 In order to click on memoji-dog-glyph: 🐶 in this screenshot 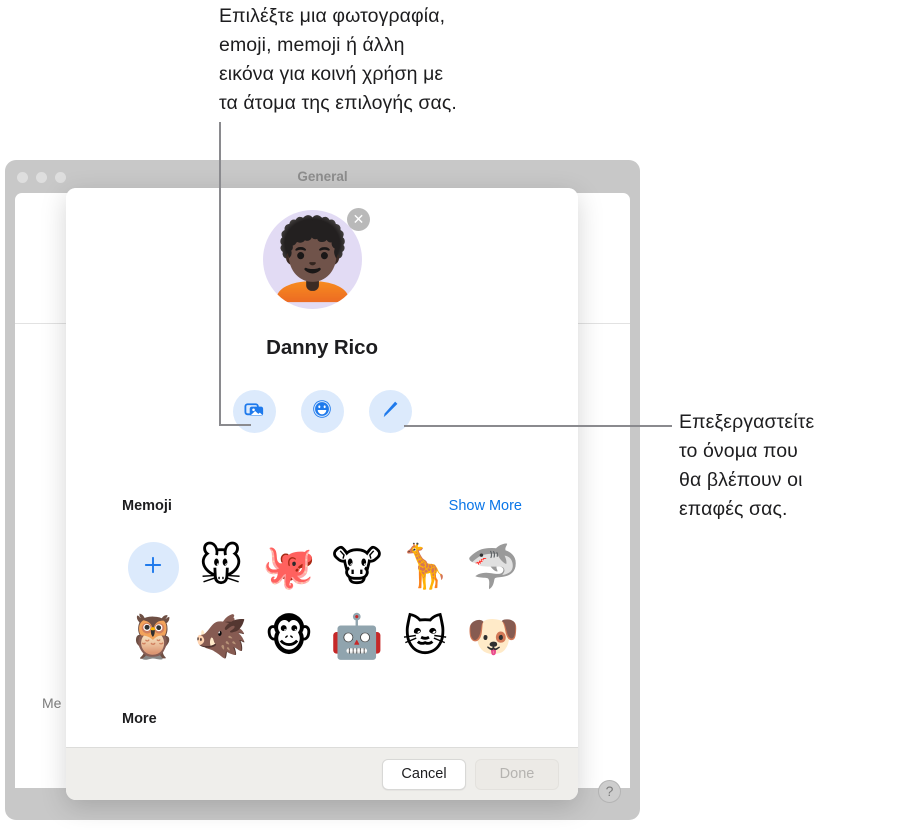, I will do `click(493, 636)`.